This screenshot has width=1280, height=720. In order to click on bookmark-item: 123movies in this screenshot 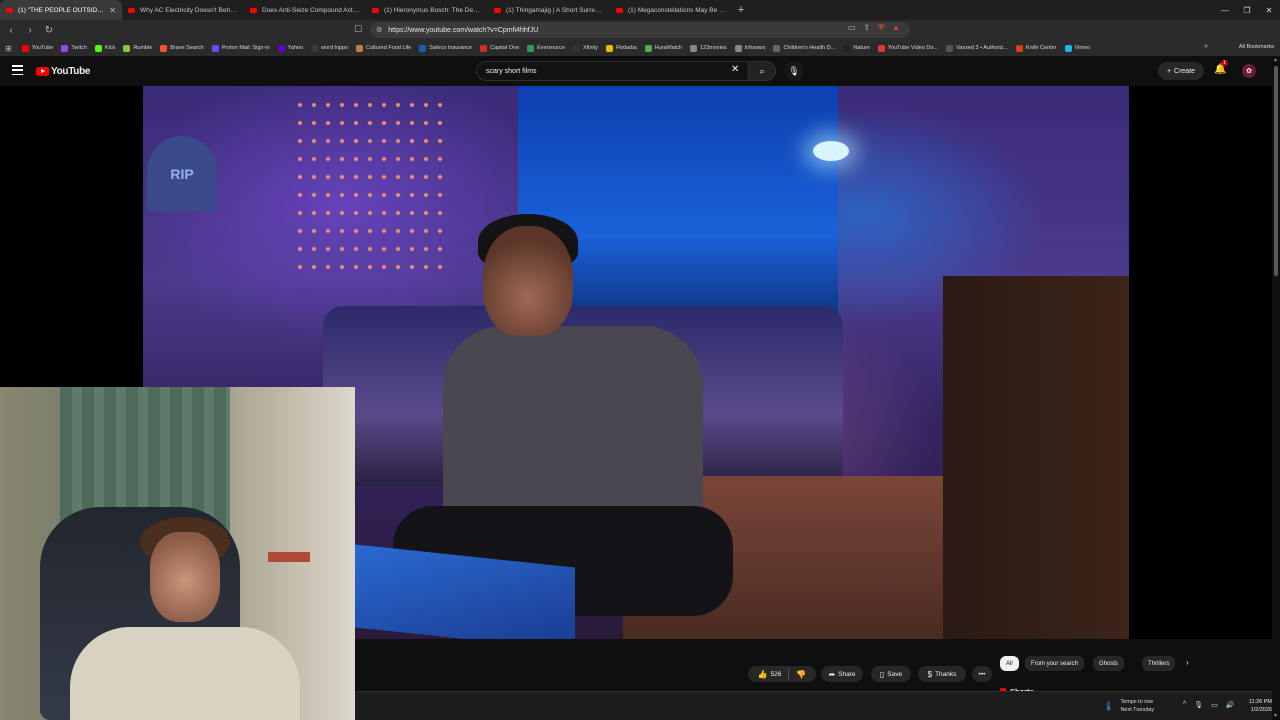, I will do `click(708, 48)`.